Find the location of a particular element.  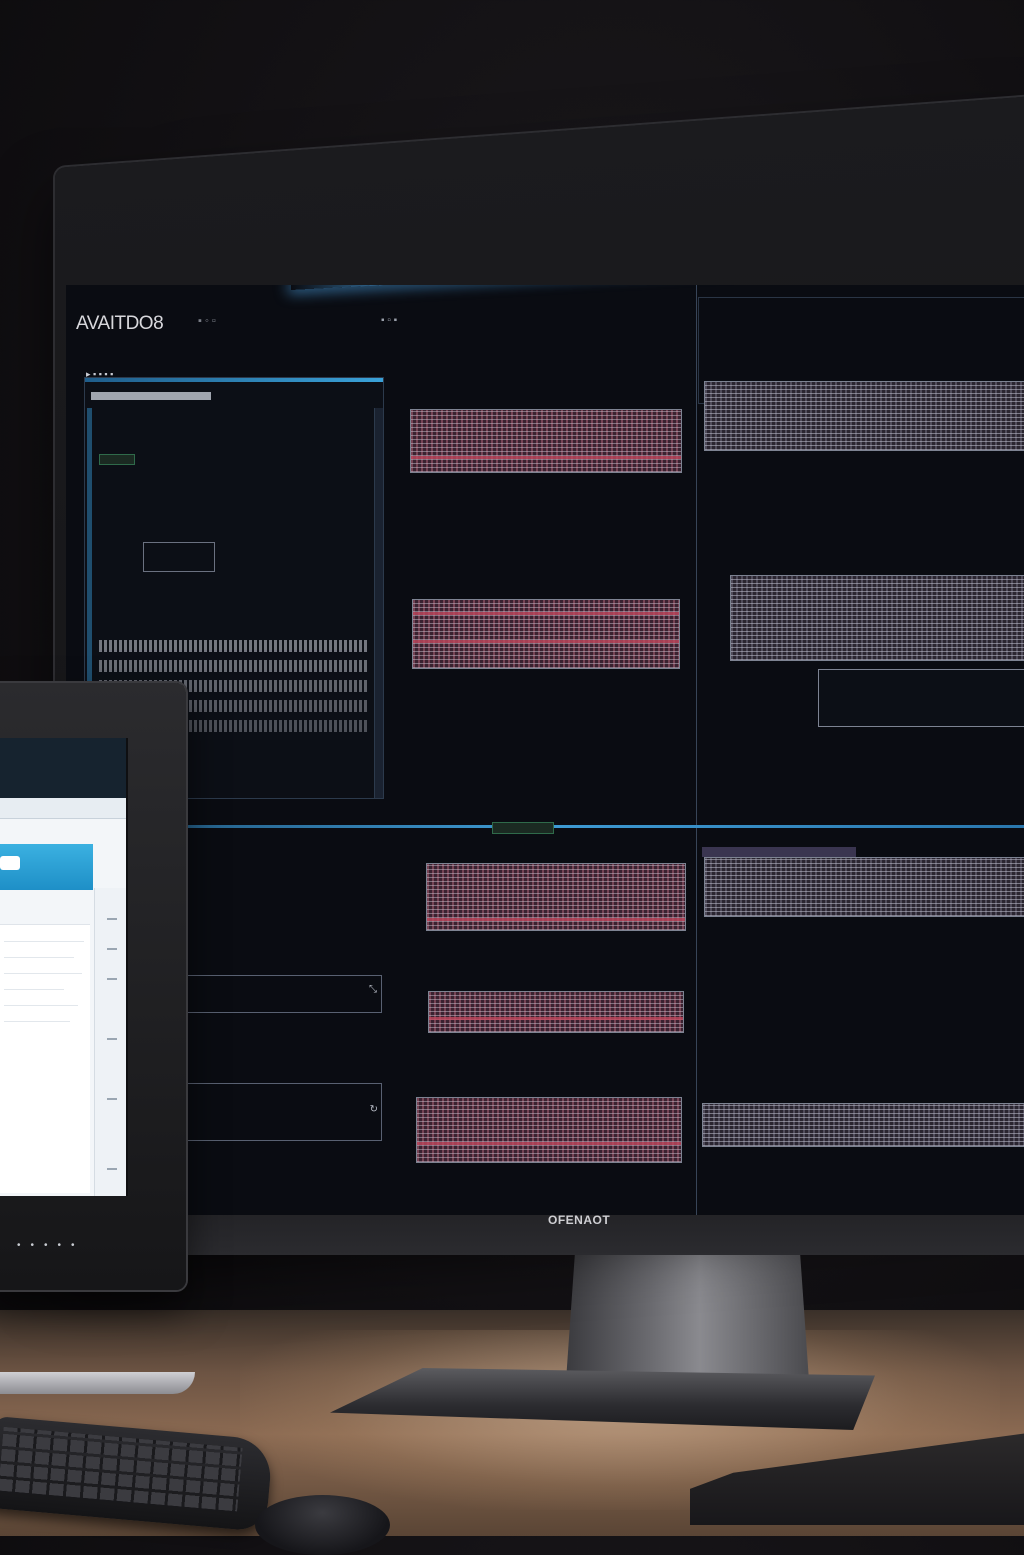

main-monitor-brand-label: OFENAOT is located at coordinates (579, 1220).